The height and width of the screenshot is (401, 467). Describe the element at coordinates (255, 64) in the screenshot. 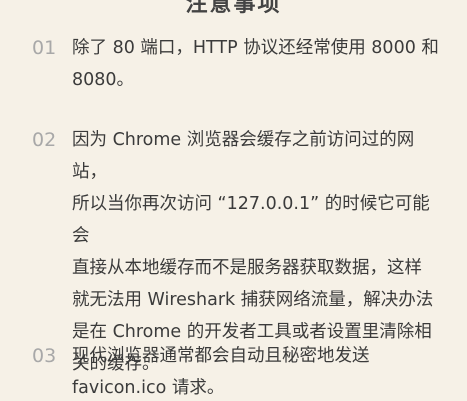

I see `note-text: 除了 80 端口，HTTP 协议还经常使用 8000 和 8080。` at that location.